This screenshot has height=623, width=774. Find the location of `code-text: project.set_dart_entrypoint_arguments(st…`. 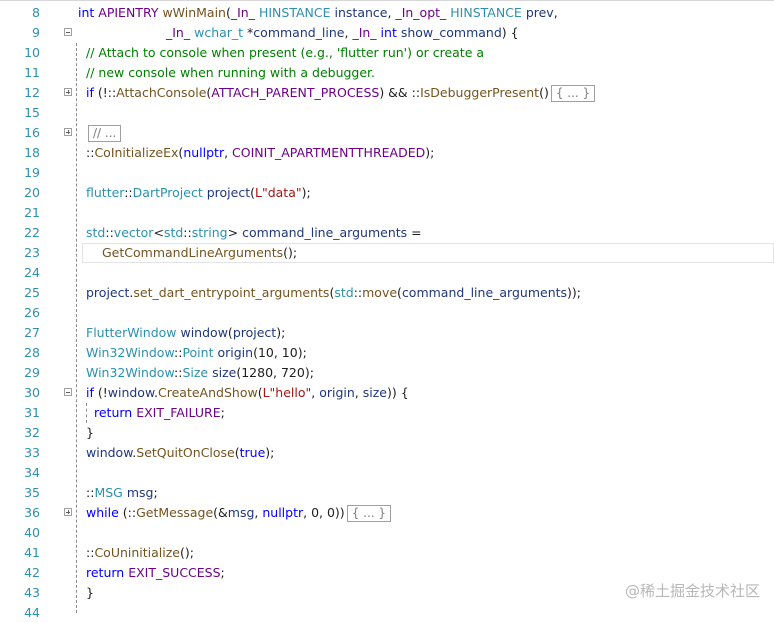

code-text: project.set_dart_entrypoint_arguments(st… is located at coordinates (333, 292).